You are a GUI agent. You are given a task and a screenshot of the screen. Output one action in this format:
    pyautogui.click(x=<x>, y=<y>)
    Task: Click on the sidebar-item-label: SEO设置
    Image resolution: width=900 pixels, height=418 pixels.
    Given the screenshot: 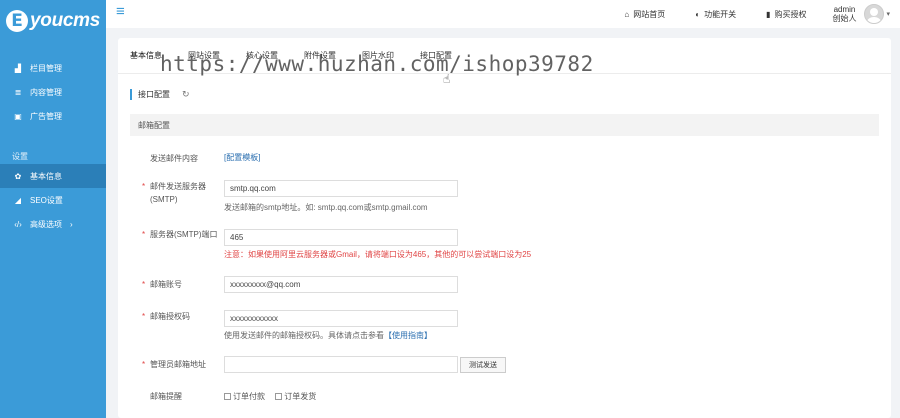 What is the action you would take?
    pyautogui.click(x=46, y=200)
    